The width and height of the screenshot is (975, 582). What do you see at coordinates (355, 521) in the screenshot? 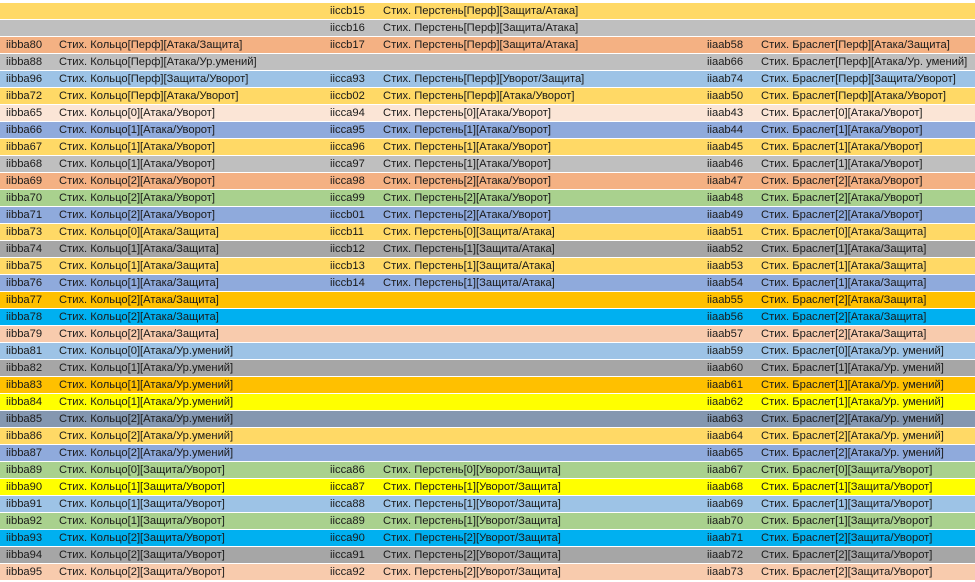
I see `cell-signet-code: iicca89` at bounding box center [355, 521].